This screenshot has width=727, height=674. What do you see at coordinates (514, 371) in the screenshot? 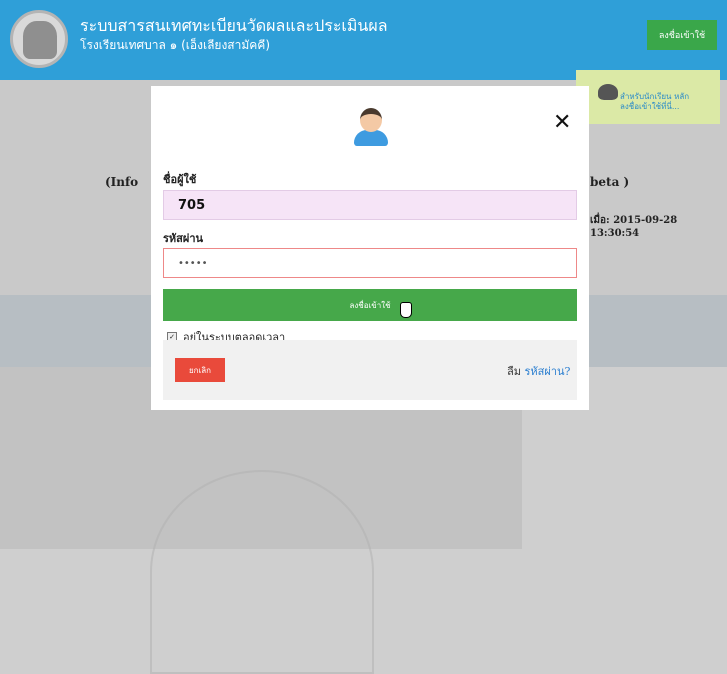
I see `forgot-prefix: ลืม` at bounding box center [514, 371].